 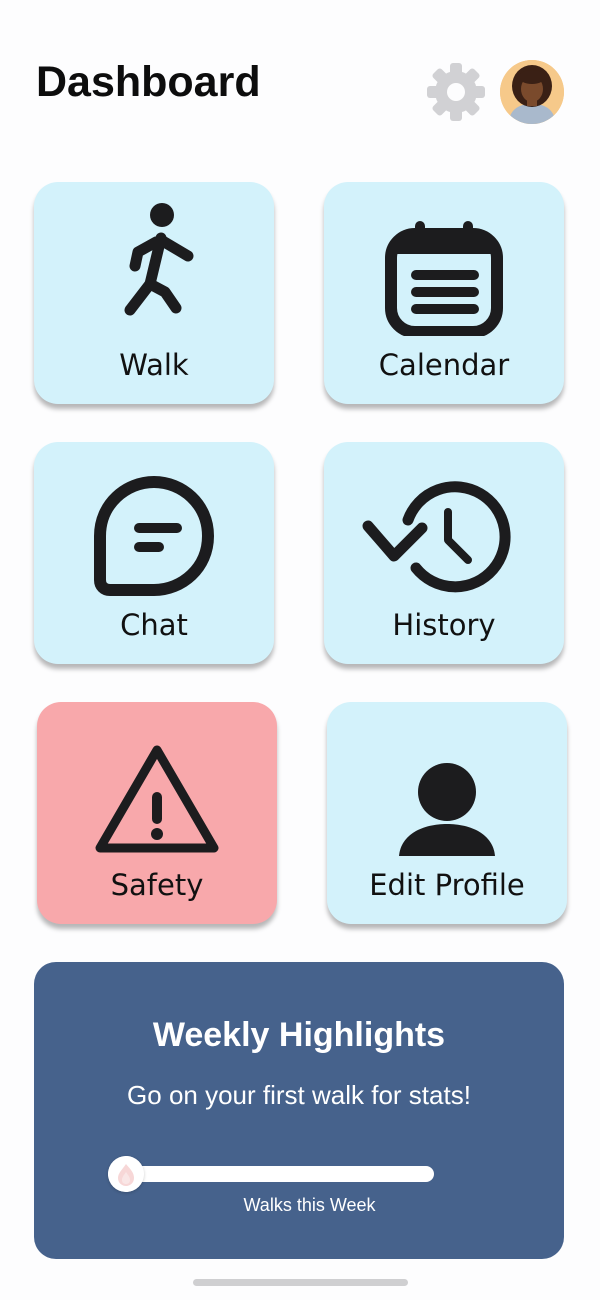 I want to click on walks-progress-knob, so click(x=126, y=1174).